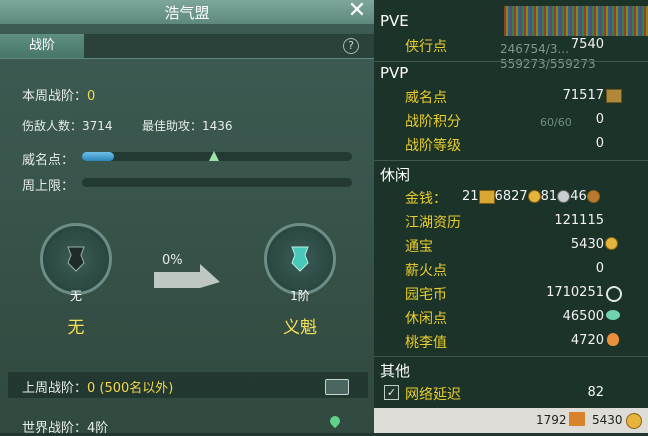 Image resolution: width=648 pixels, height=436 pixels. Describe the element at coordinates (599, 143) in the screenshot. I see `zhanjie-level-value: 0` at that location.